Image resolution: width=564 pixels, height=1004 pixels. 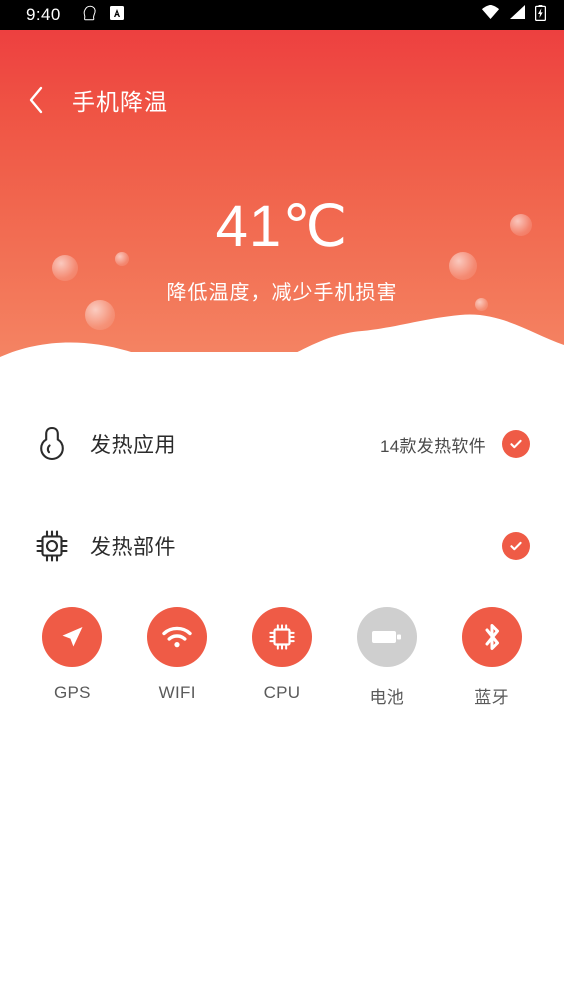 I want to click on status-bar-notification-icons, so click(x=103, y=15).